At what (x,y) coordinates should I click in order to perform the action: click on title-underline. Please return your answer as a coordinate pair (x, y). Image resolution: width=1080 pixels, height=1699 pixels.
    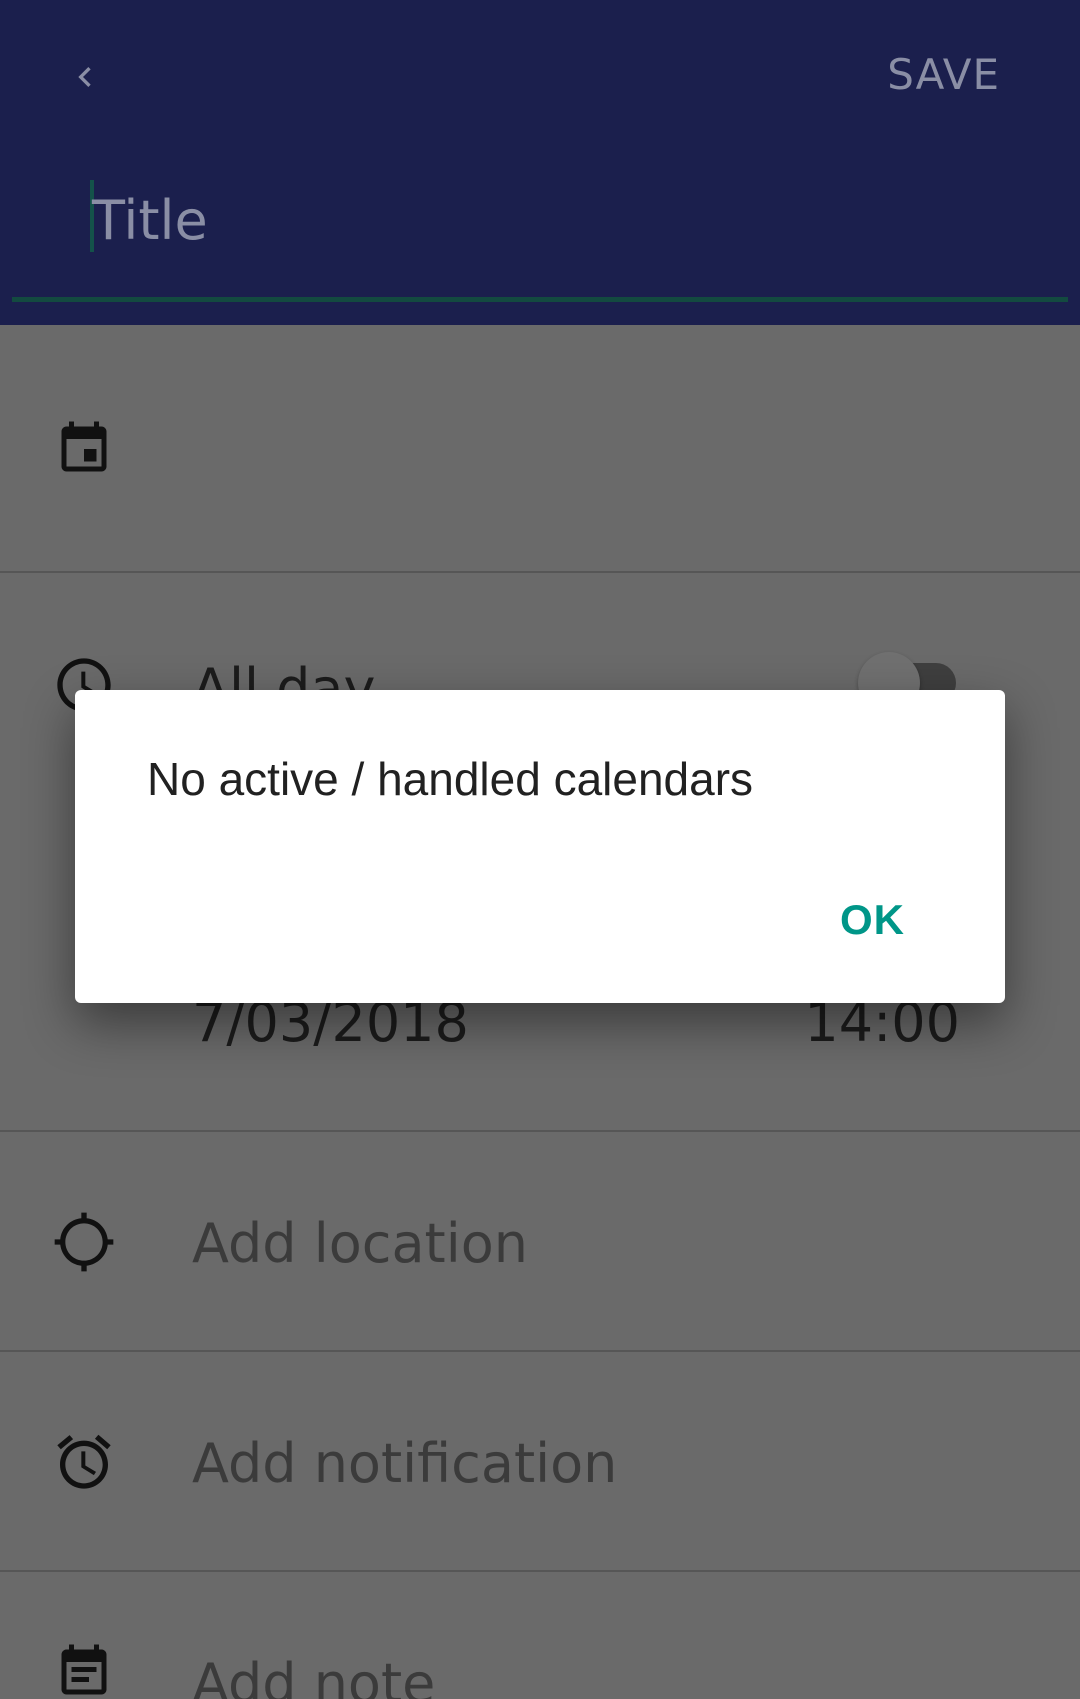
    Looking at the image, I should click on (540, 299).